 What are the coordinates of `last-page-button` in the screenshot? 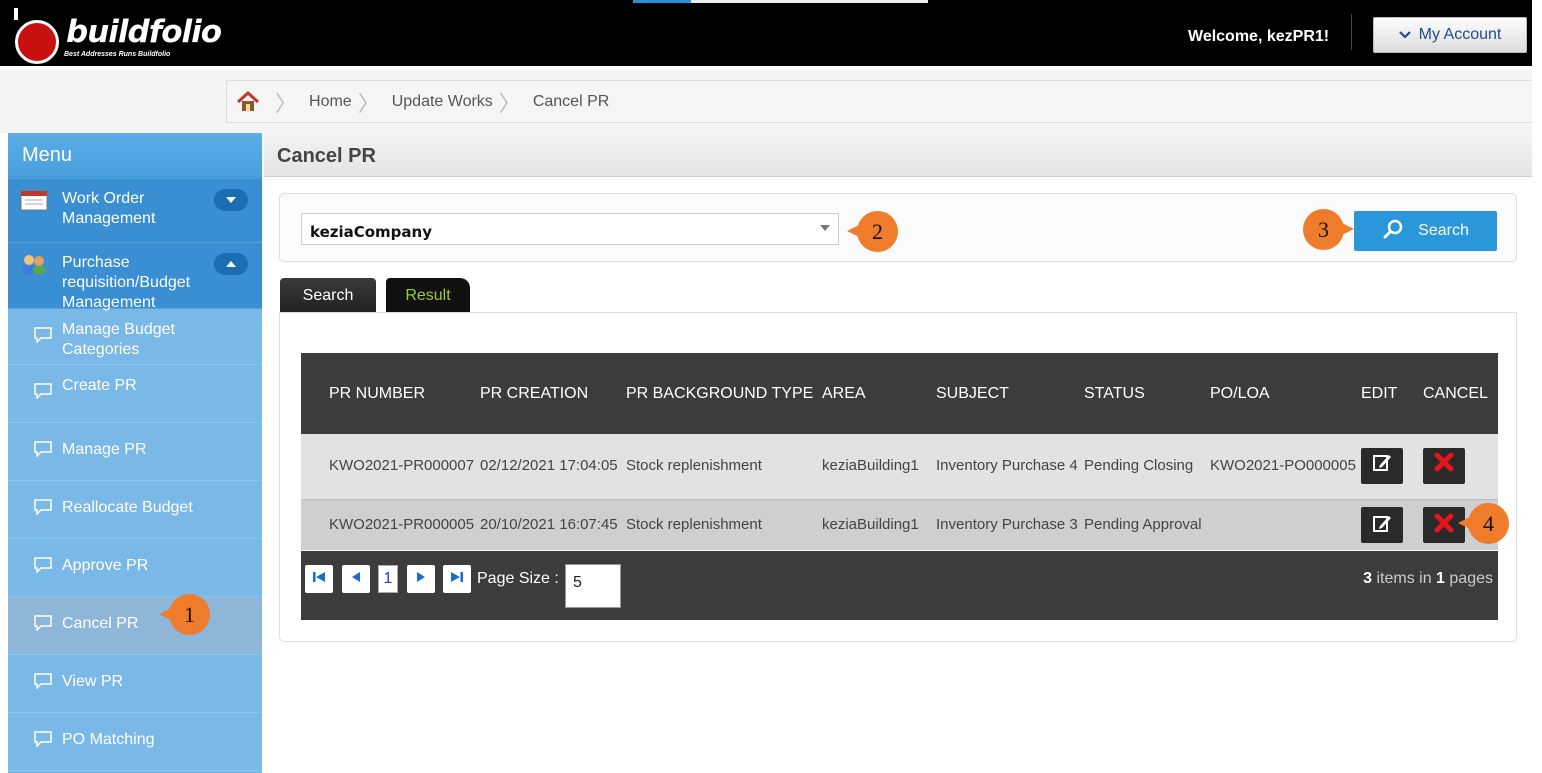 It's located at (457, 579).